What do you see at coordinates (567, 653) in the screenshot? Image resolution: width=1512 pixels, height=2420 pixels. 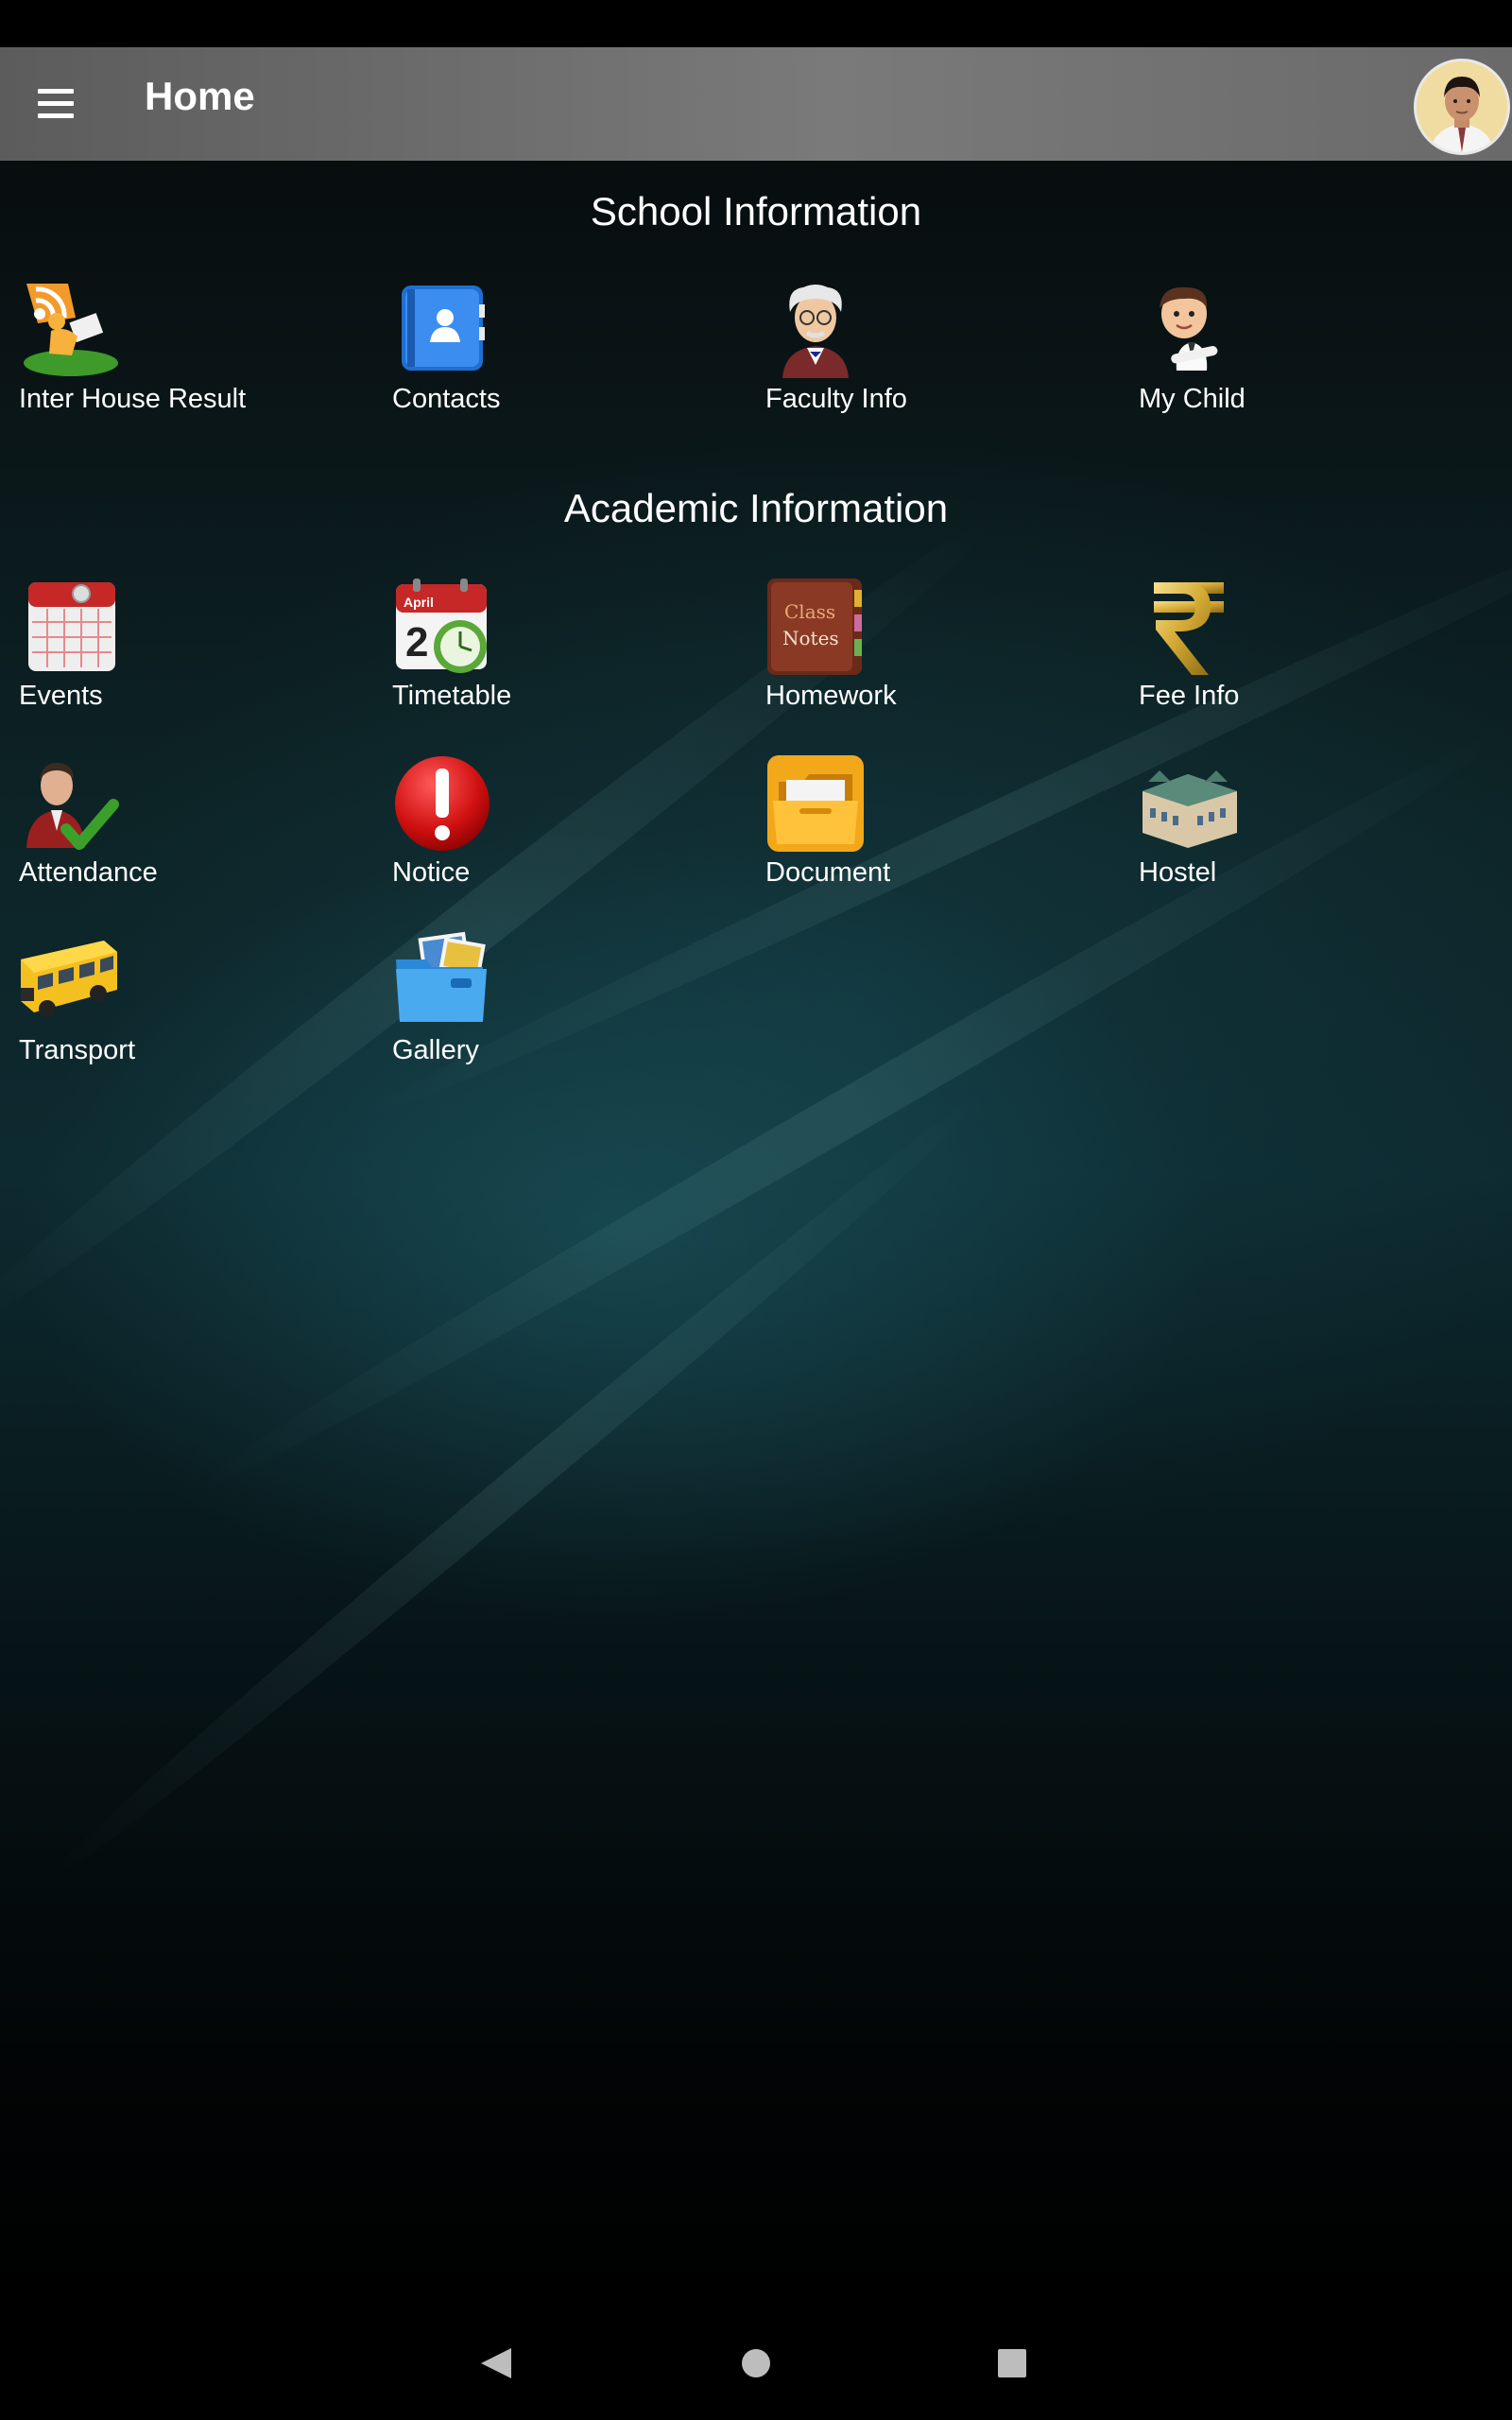 I see `tile-timetable: April 2 Timetable` at bounding box center [567, 653].